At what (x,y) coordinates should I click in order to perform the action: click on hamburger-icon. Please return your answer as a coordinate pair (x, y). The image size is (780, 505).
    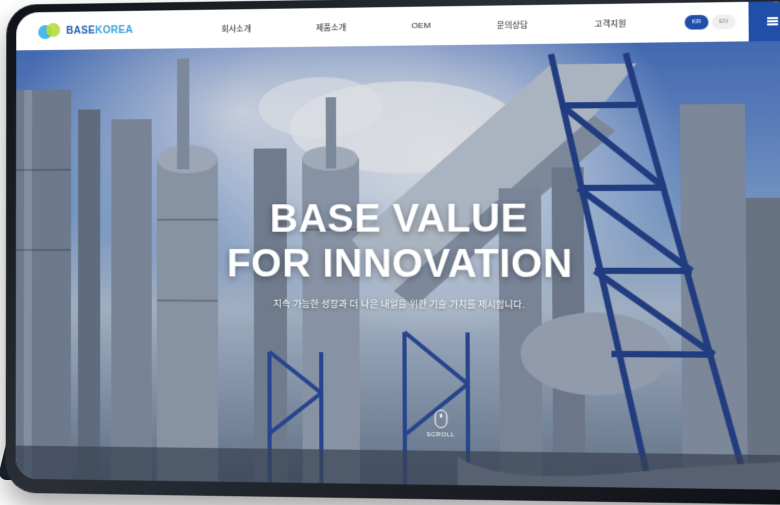
    Looking at the image, I should click on (772, 21).